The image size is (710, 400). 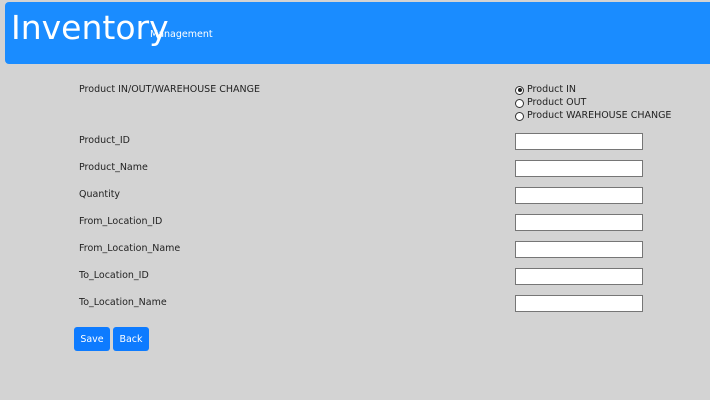 What do you see at coordinates (579, 141) in the screenshot?
I see `product-id-field` at bounding box center [579, 141].